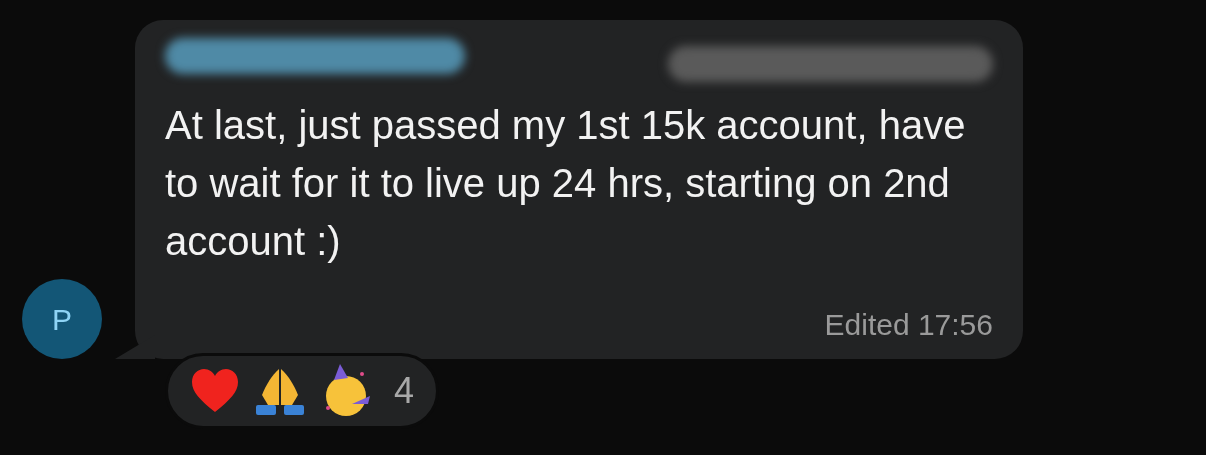 The image size is (1206, 455). Describe the element at coordinates (404, 391) in the screenshot. I see `reaction-count: 4` at that location.